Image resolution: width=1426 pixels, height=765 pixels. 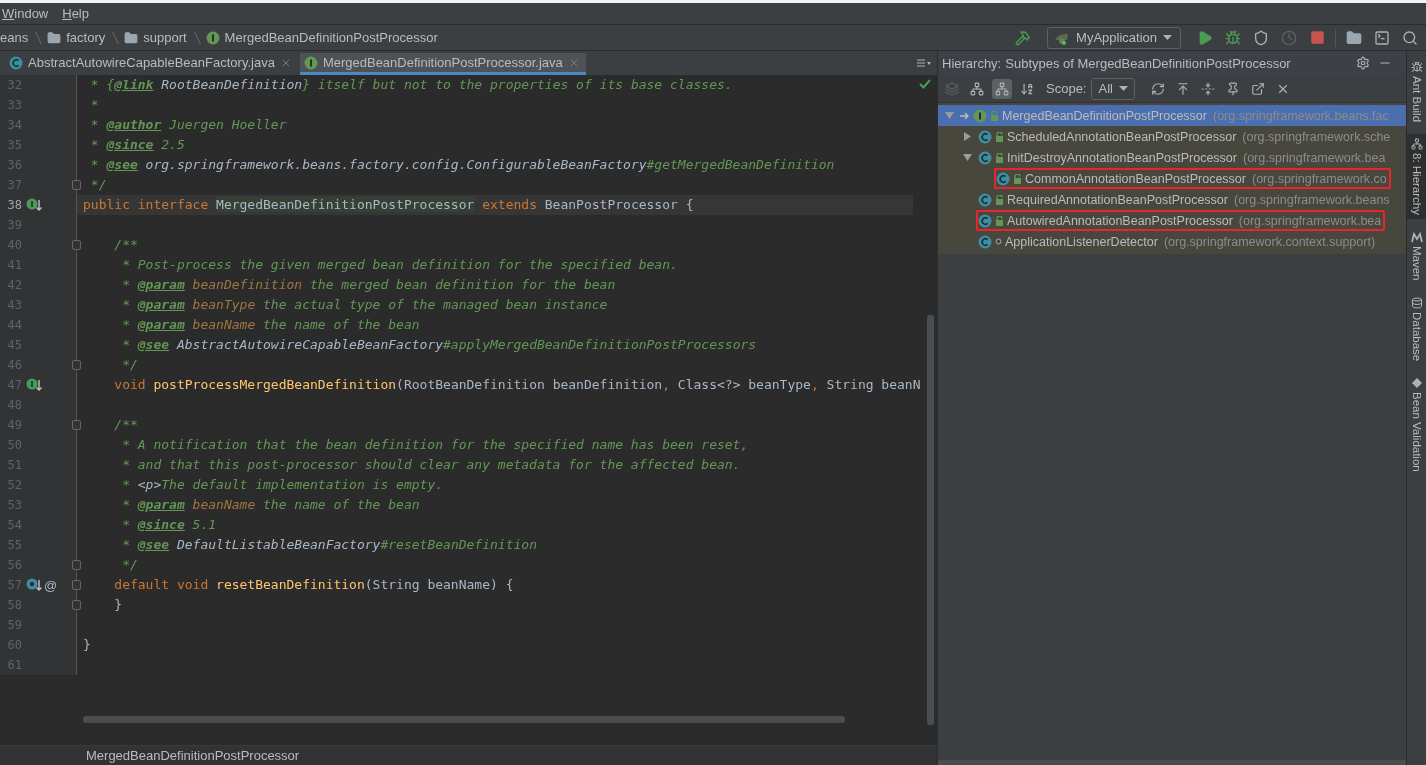 I want to click on tool-window-button: Database, so click(x=1416, y=328).